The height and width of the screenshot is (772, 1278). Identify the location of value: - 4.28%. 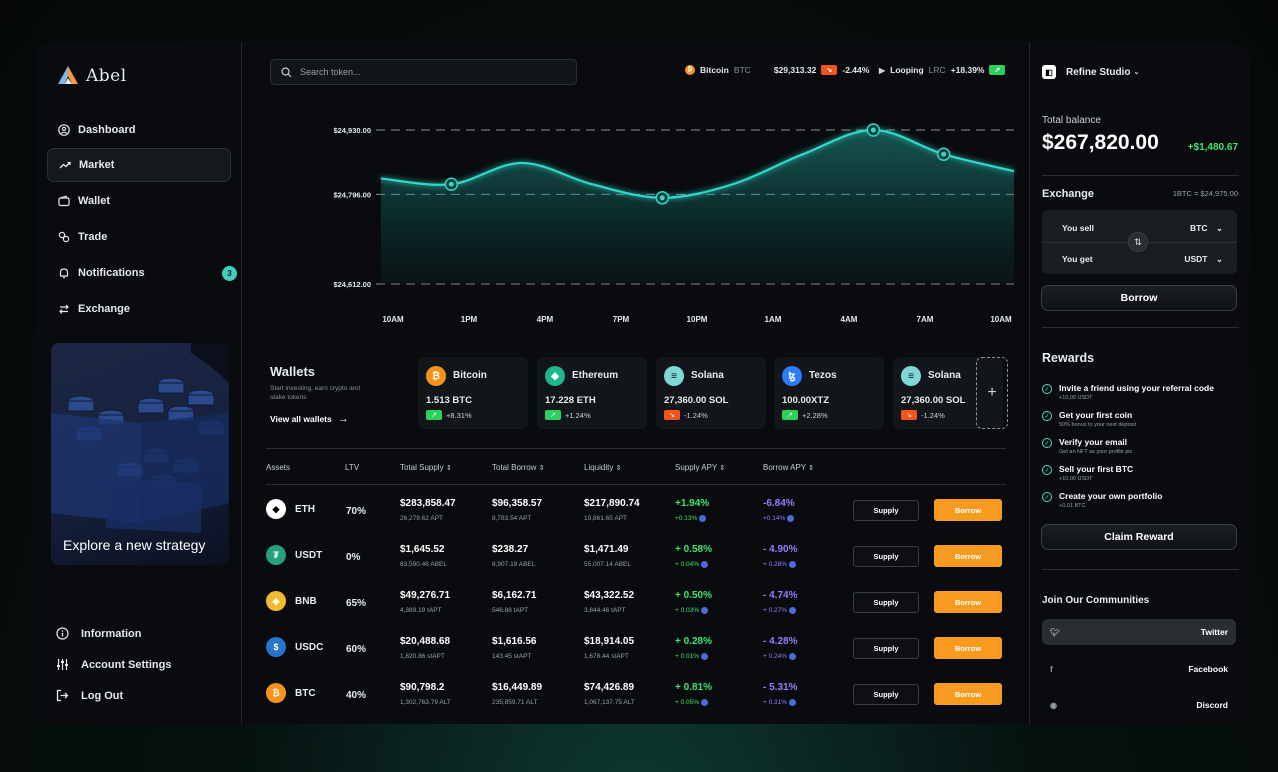
(780, 641).